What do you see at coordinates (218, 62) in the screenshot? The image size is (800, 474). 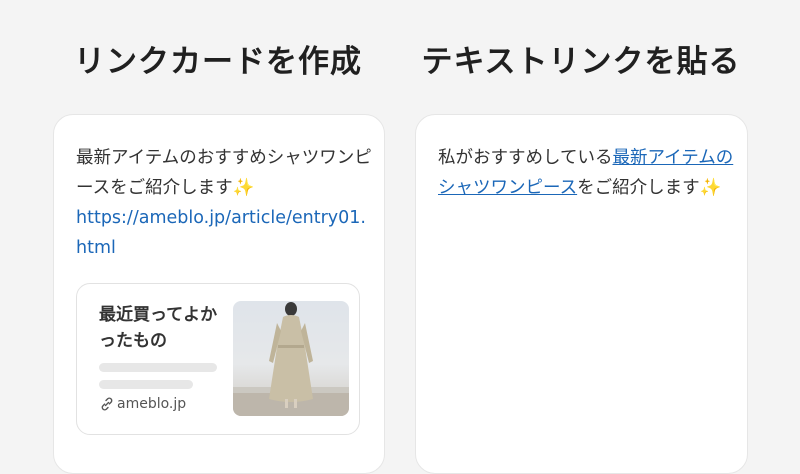 I see `link-card-heading: リンクカードを作成` at bounding box center [218, 62].